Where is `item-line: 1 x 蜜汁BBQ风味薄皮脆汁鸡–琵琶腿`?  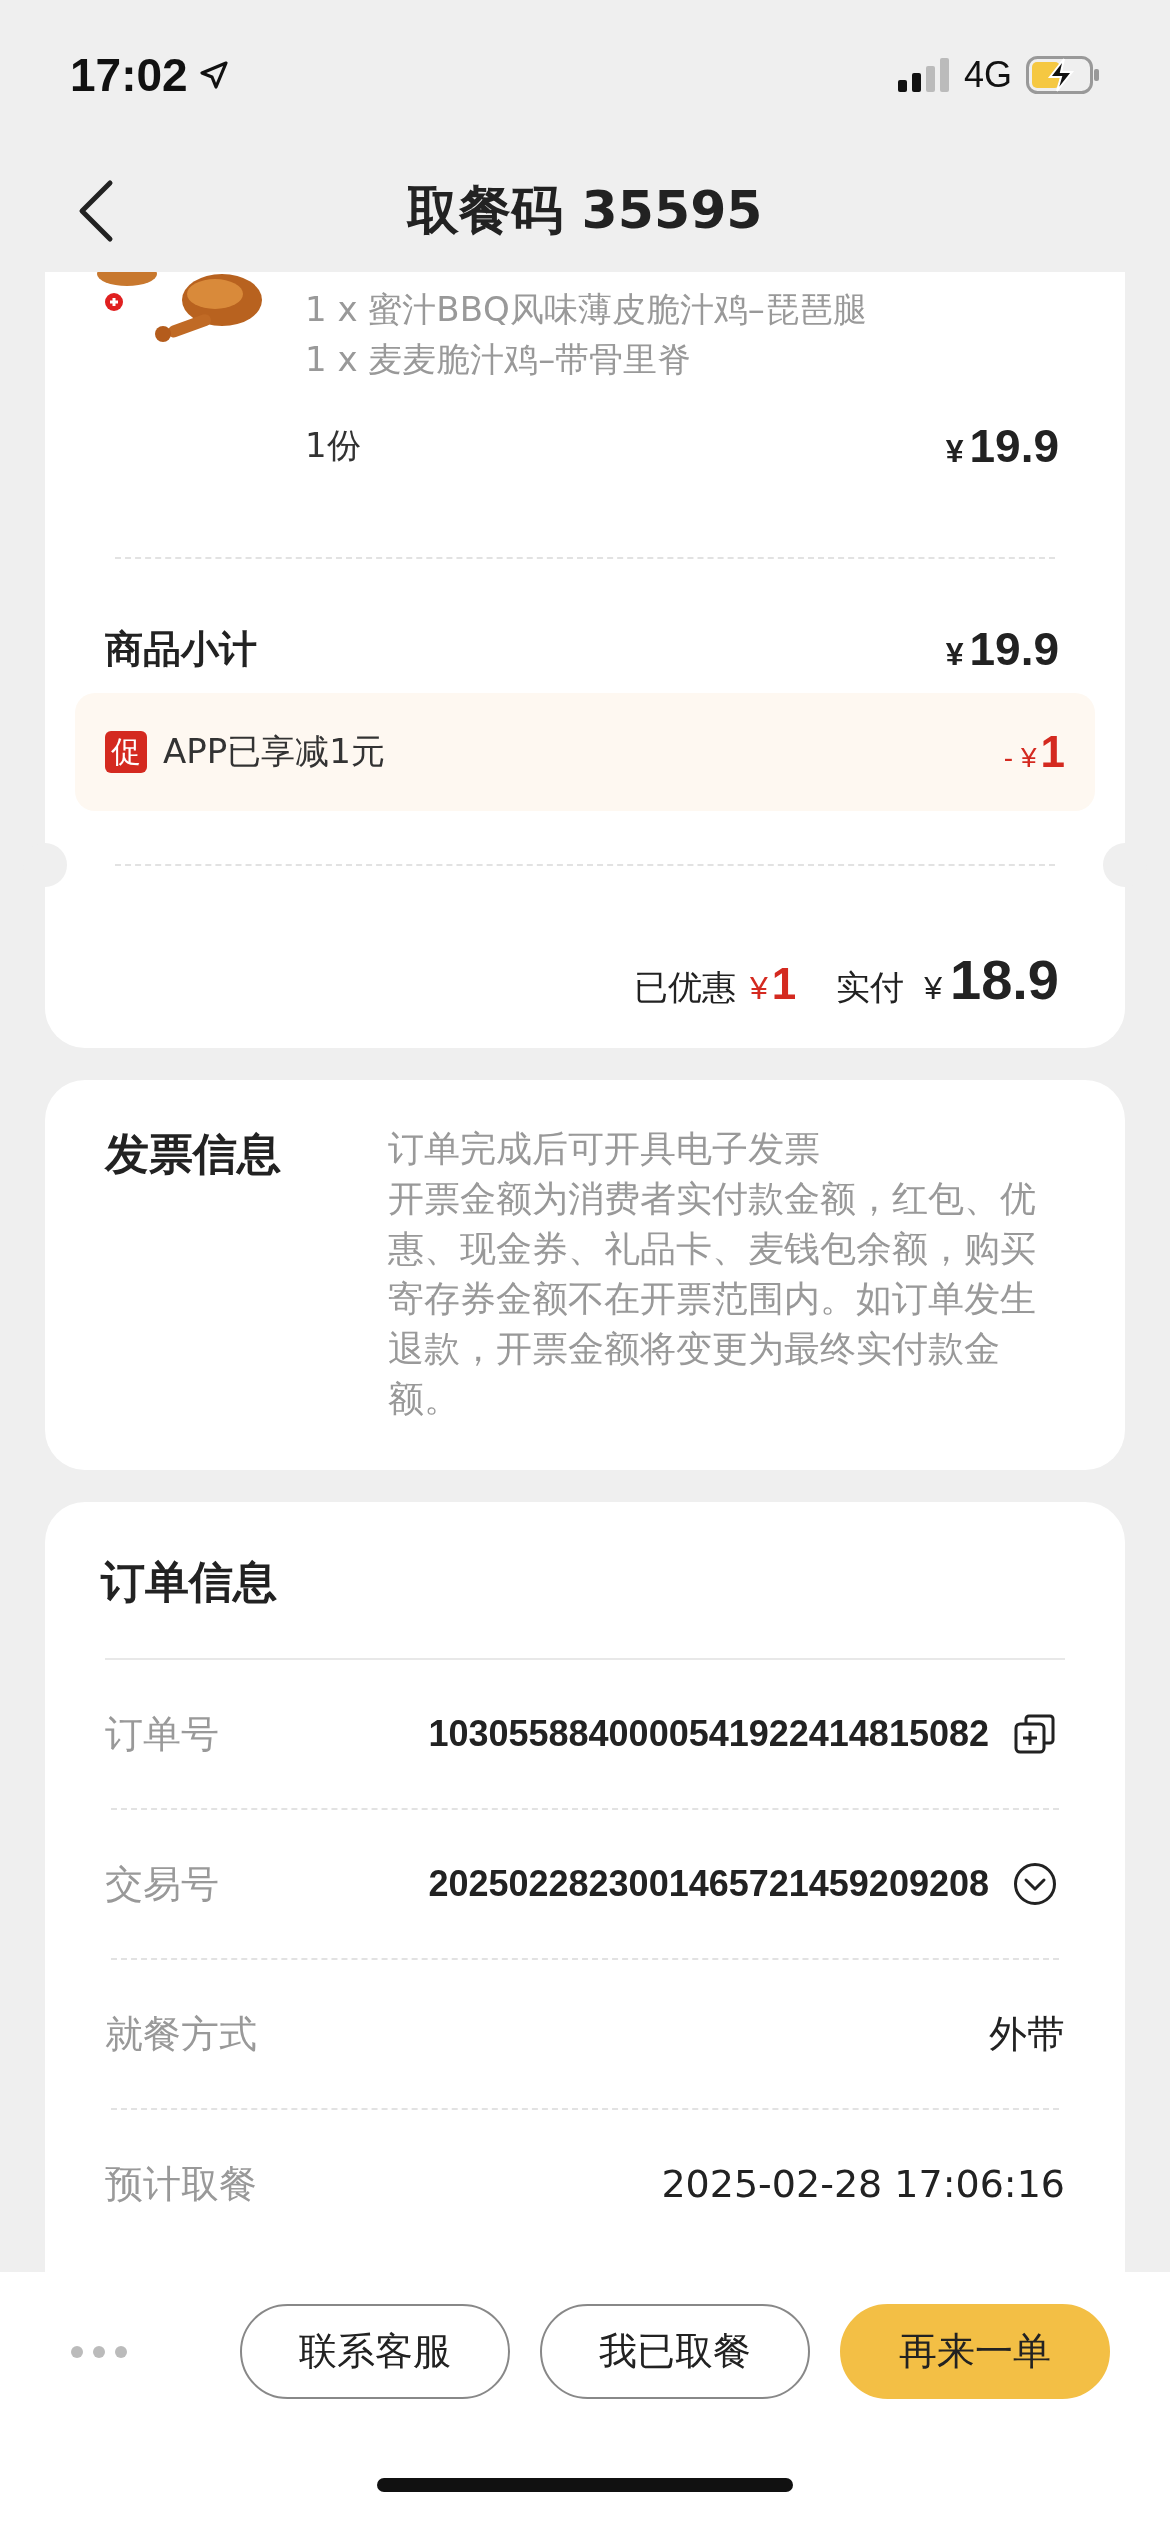 item-line: 1 x 蜜汁BBQ风味薄皮脆汁鸡–琵琶腿 is located at coordinates (586, 309).